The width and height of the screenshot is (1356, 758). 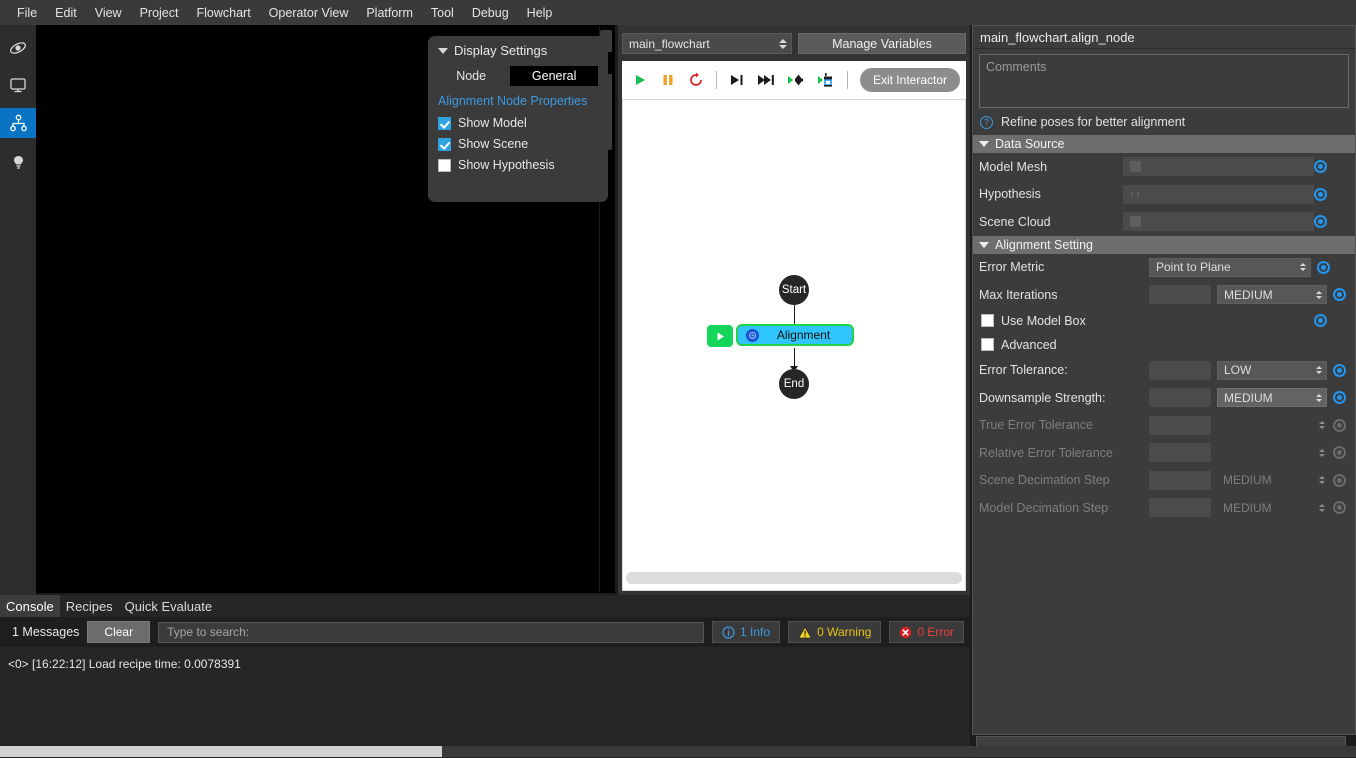 What do you see at coordinates (108, 13) in the screenshot?
I see `menu-item-view: View` at bounding box center [108, 13].